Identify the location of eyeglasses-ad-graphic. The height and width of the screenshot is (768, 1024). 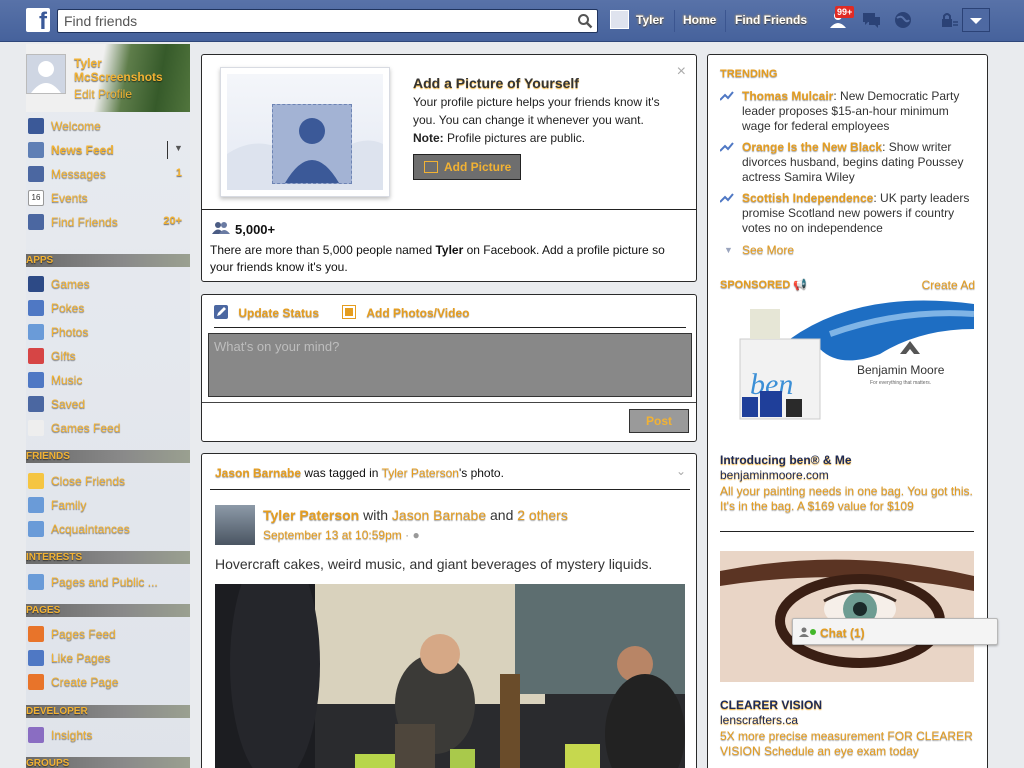
(847, 616).